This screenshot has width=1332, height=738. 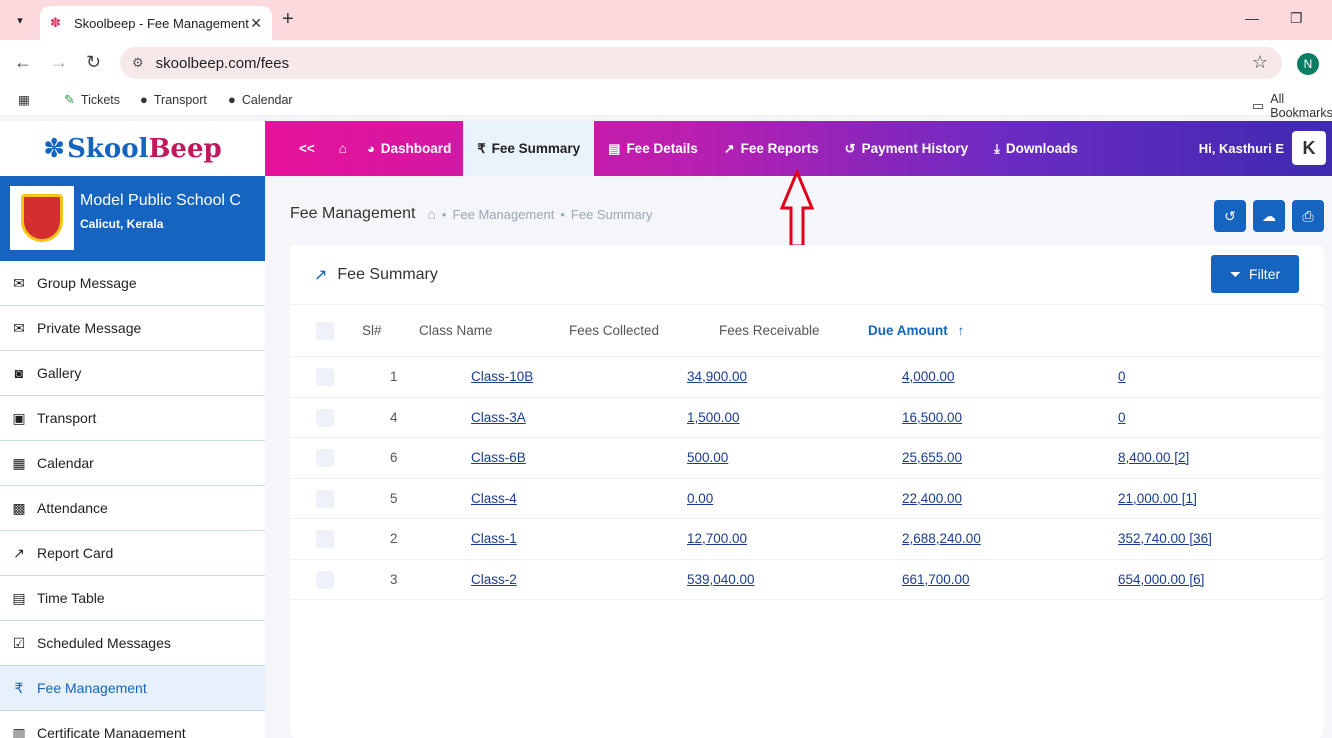 What do you see at coordinates (502, 376) in the screenshot?
I see `cell-class-name-link: Class-10B` at bounding box center [502, 376].